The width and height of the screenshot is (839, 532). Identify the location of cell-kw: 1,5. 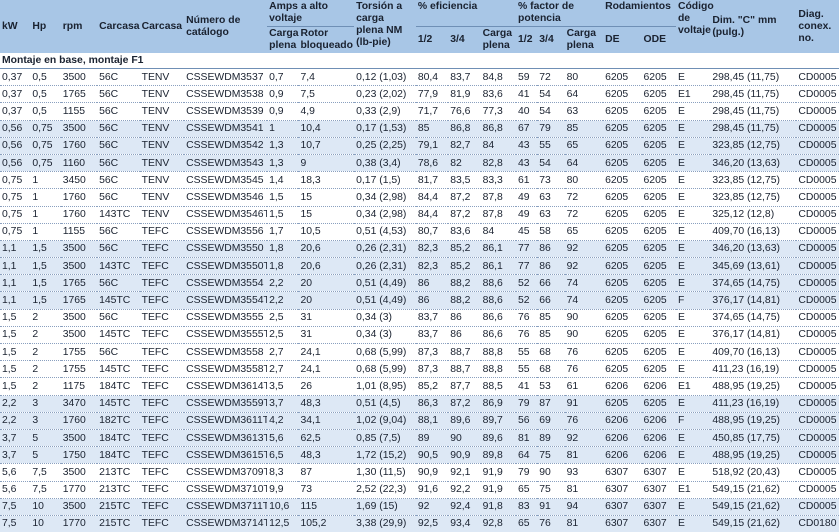
(15, 335).